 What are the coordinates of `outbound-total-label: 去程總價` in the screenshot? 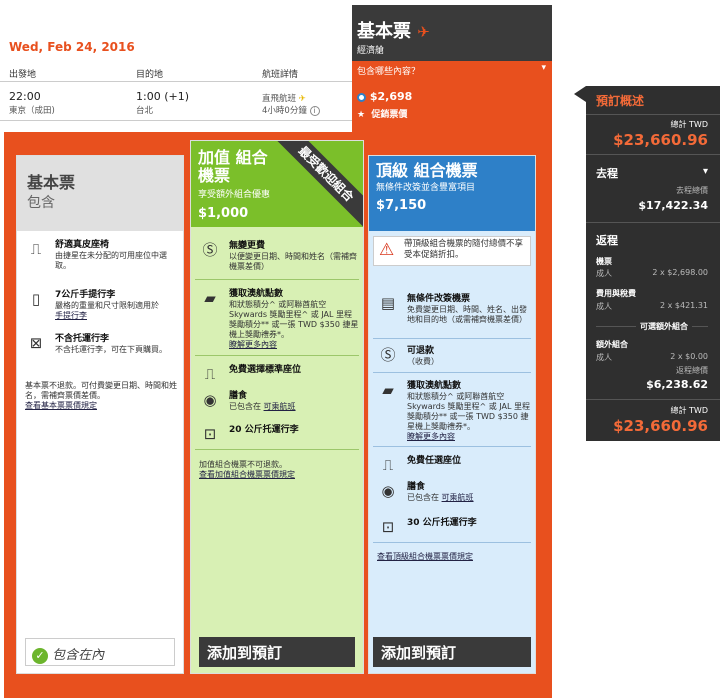 It's located at (692, 190).